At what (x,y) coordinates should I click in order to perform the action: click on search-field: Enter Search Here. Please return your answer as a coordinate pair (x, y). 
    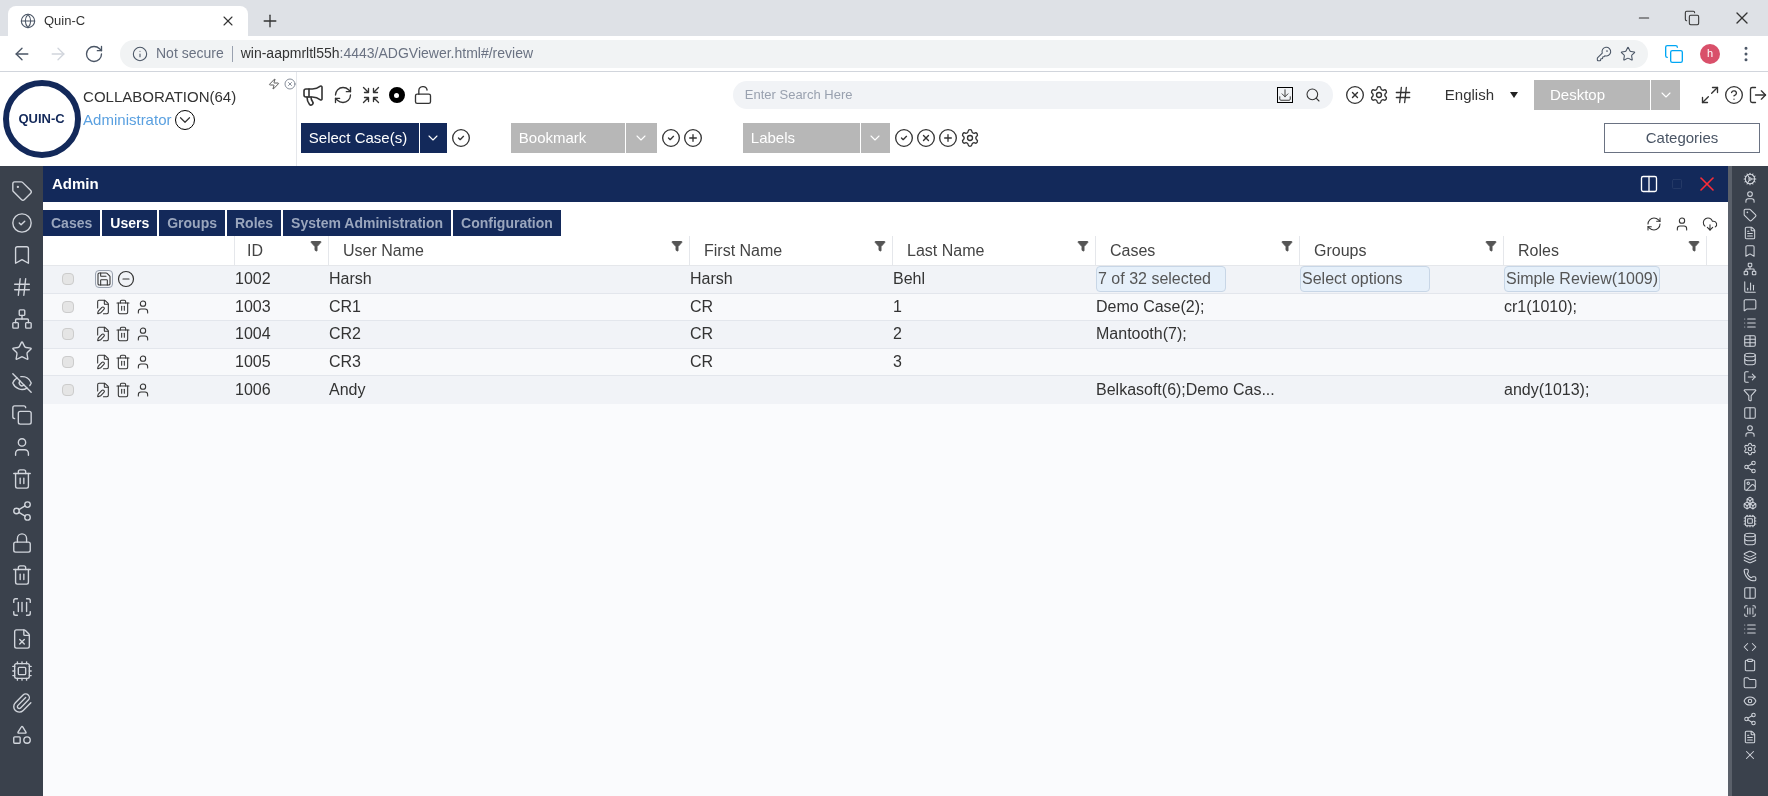
    Looking at the image, I should click on (1004, 95).